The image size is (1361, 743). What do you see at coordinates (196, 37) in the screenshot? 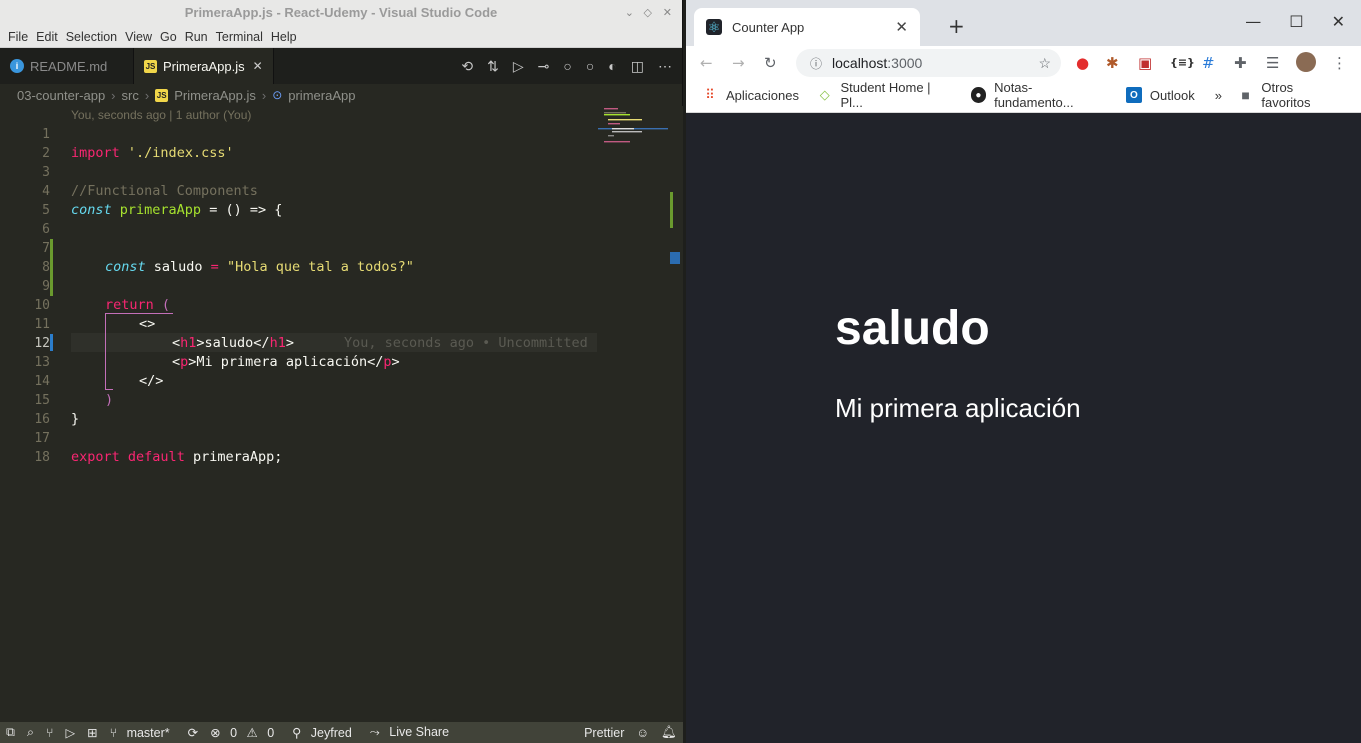
I see `menu-run: Run` at bounding box center [196, 37].